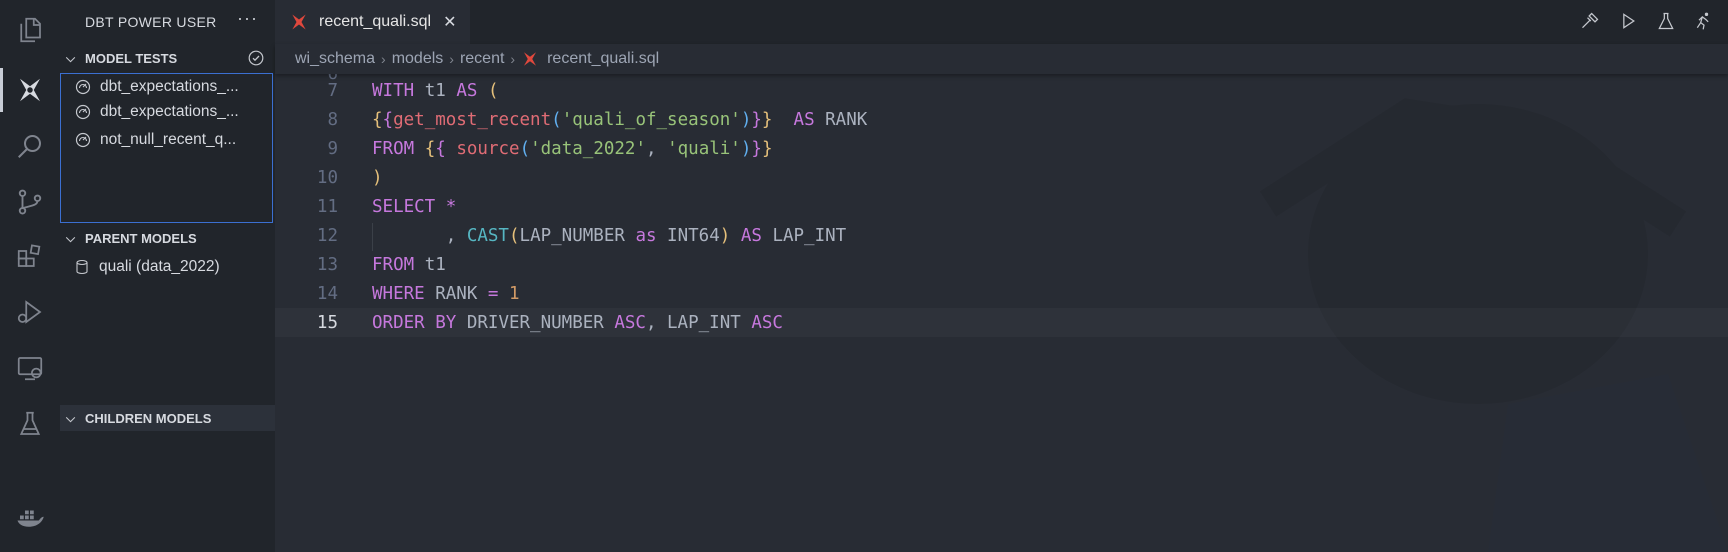 The height and width of the screenshot is (552, 1728). Describe the element at coordinates (467, 90) in the screenshot. I see `code-token: AS` at that location.